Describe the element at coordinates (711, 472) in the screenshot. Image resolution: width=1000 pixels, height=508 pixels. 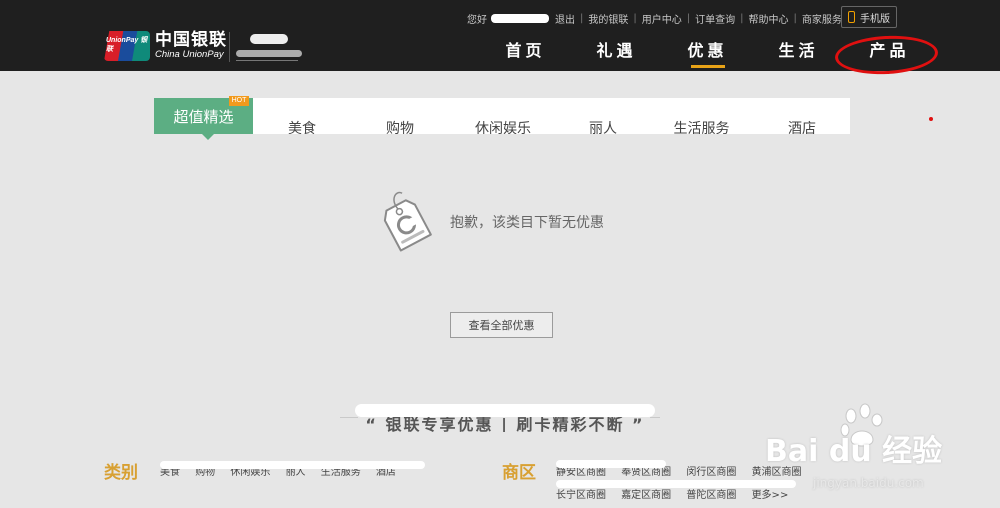
I see `district-item: 闵行区商圈` at that location.